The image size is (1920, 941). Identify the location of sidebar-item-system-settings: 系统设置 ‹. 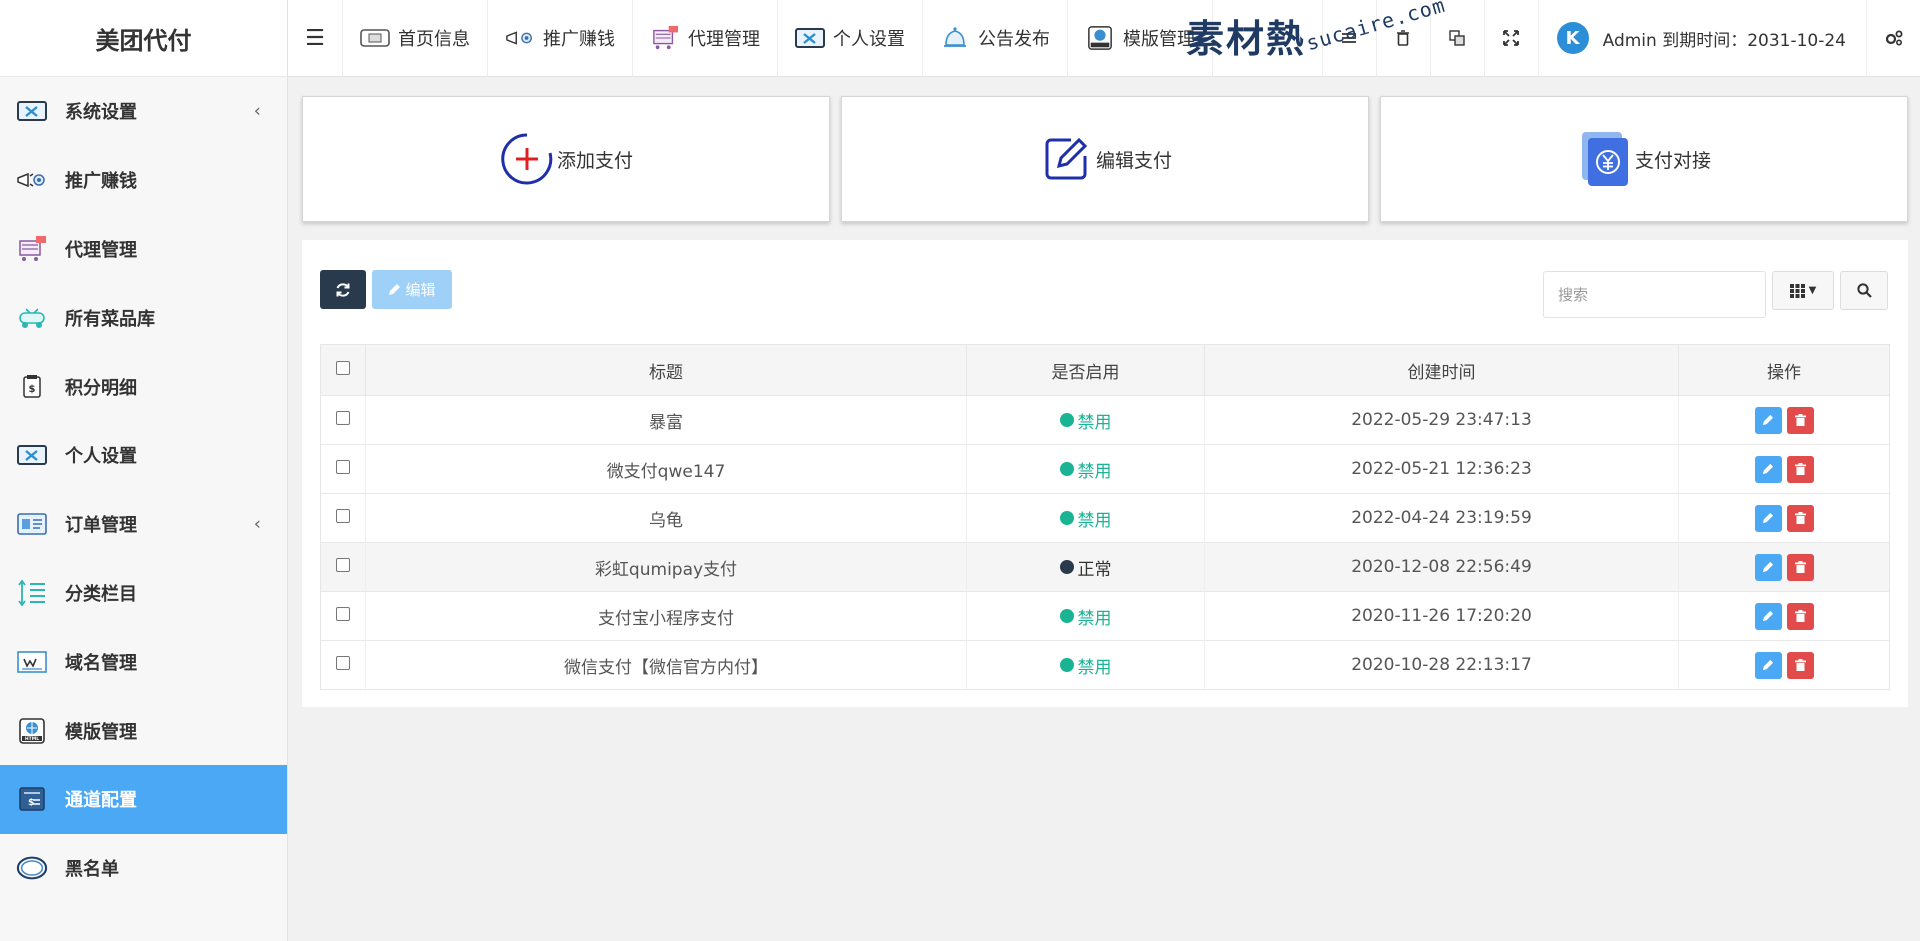
(143, 111).